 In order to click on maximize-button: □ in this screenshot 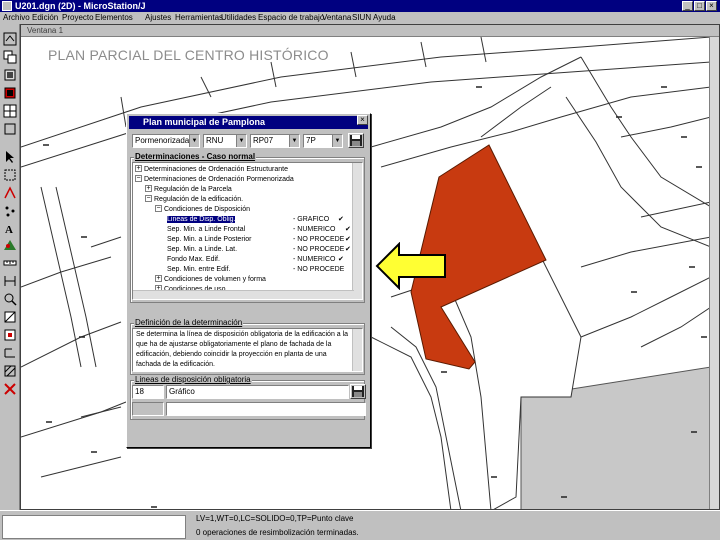, I will do `click(699, 6)`.